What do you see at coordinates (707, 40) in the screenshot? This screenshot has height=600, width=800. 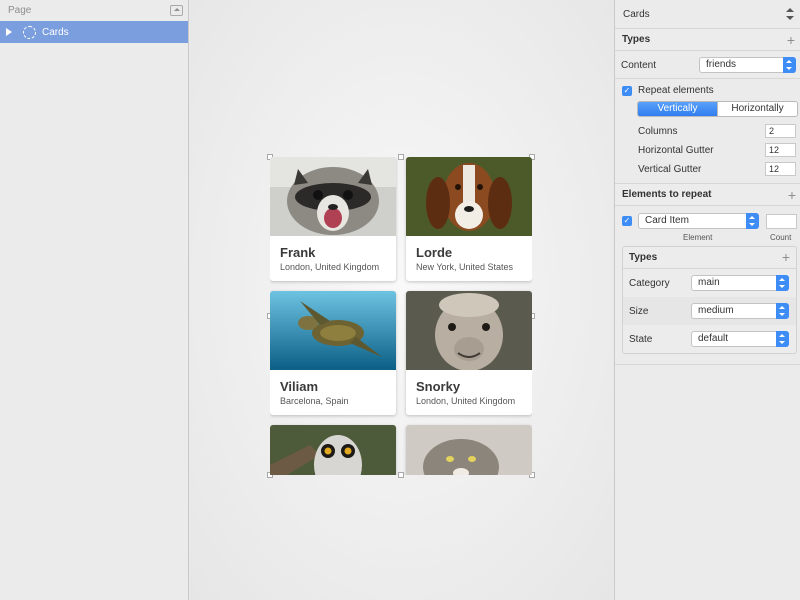 I see `types-section-header: Types +` at bounding box center [707, 40].